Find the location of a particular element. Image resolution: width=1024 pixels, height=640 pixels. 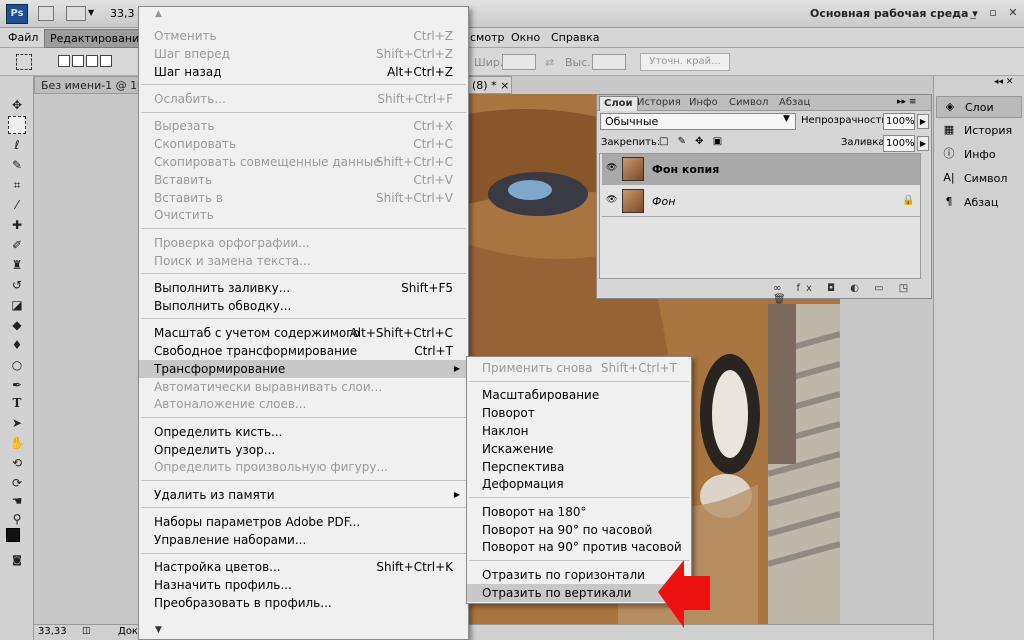

type-tool-icon: T is located at coordinates (17, 403).